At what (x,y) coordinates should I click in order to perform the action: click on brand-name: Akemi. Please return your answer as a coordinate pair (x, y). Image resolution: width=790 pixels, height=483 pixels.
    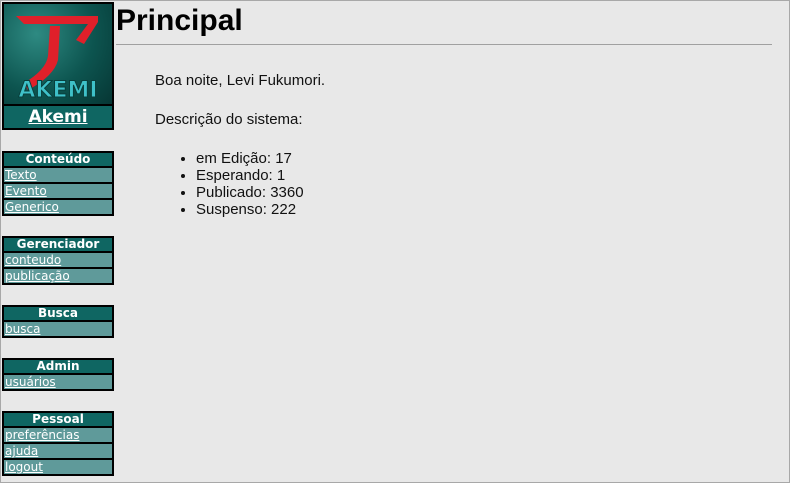
    Looking at the image, I should click on (58, 118).